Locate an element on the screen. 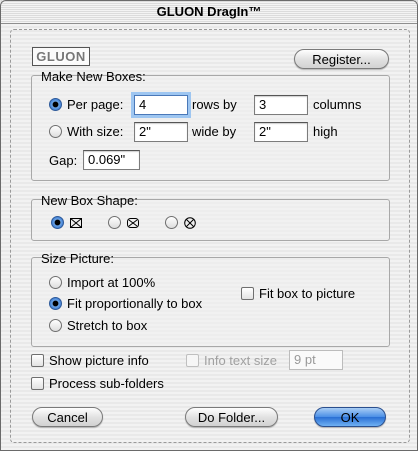 The width and height of the screenshot is (418, 451). rows-input: 4 is located at coordinates (161, 105).